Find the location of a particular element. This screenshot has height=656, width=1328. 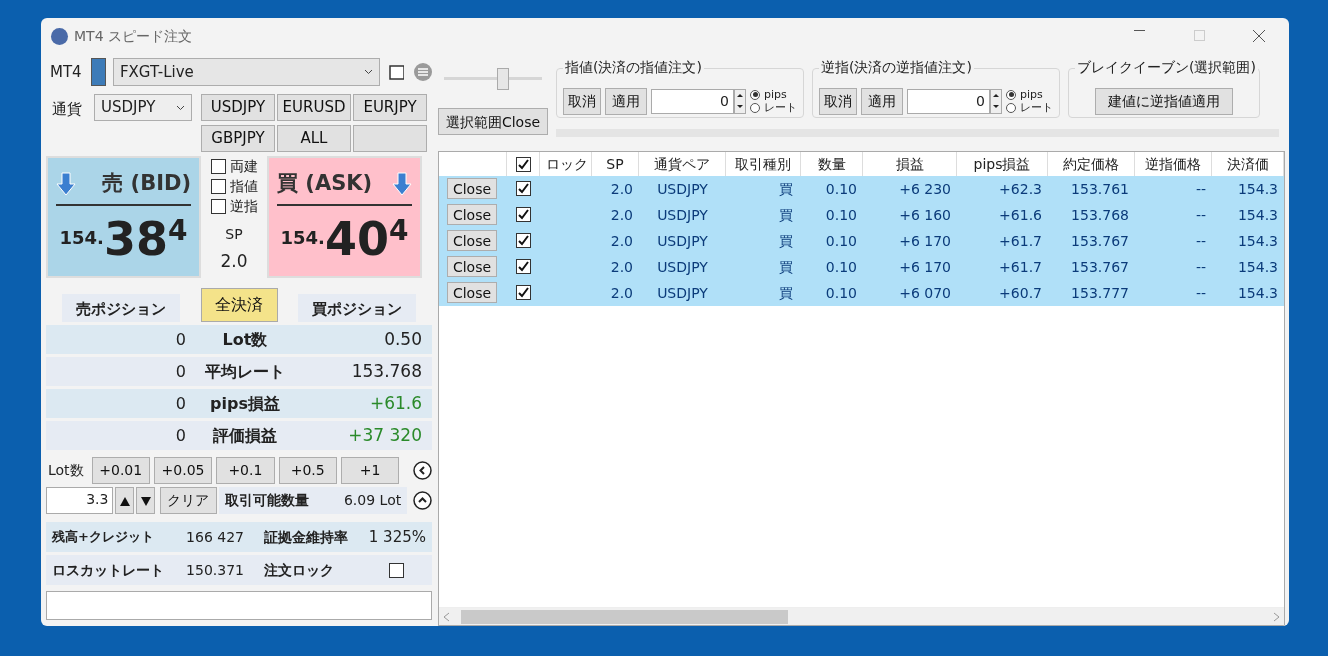

symbol-button: GBPJPY is located at coordinates (238, 138).